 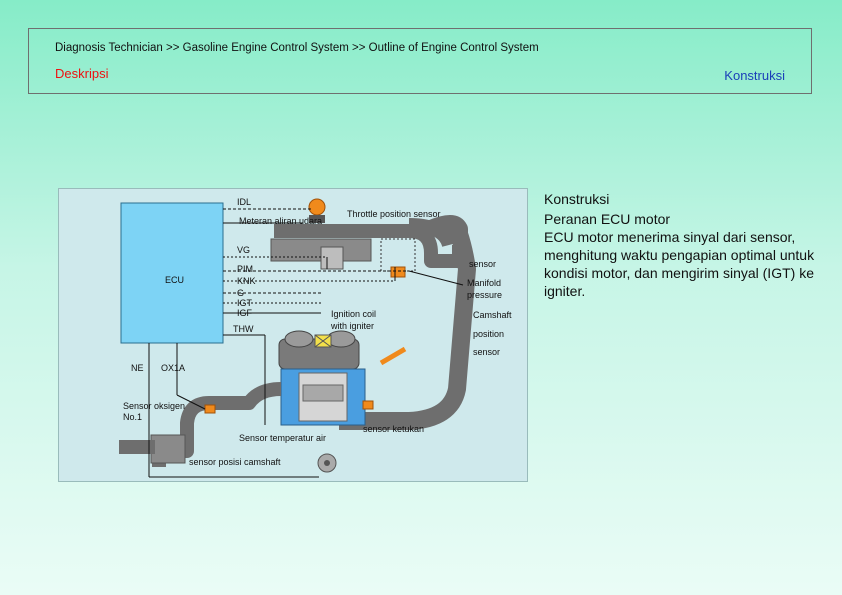 What do you see at coordinates (173, 368) in the screenshot?
I see `label-ox1a: OX1A` at bounding box center [173, 368].